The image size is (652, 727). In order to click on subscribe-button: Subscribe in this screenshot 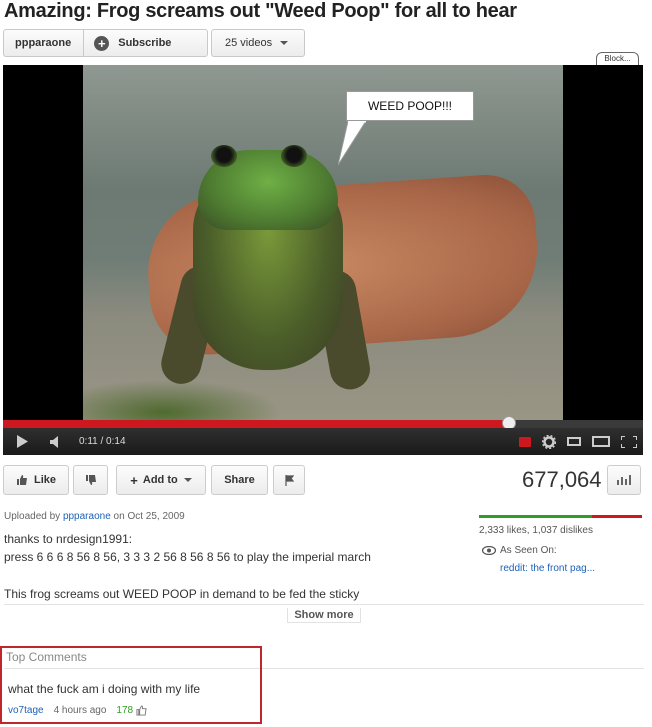, I will do `click(144, 43)`.